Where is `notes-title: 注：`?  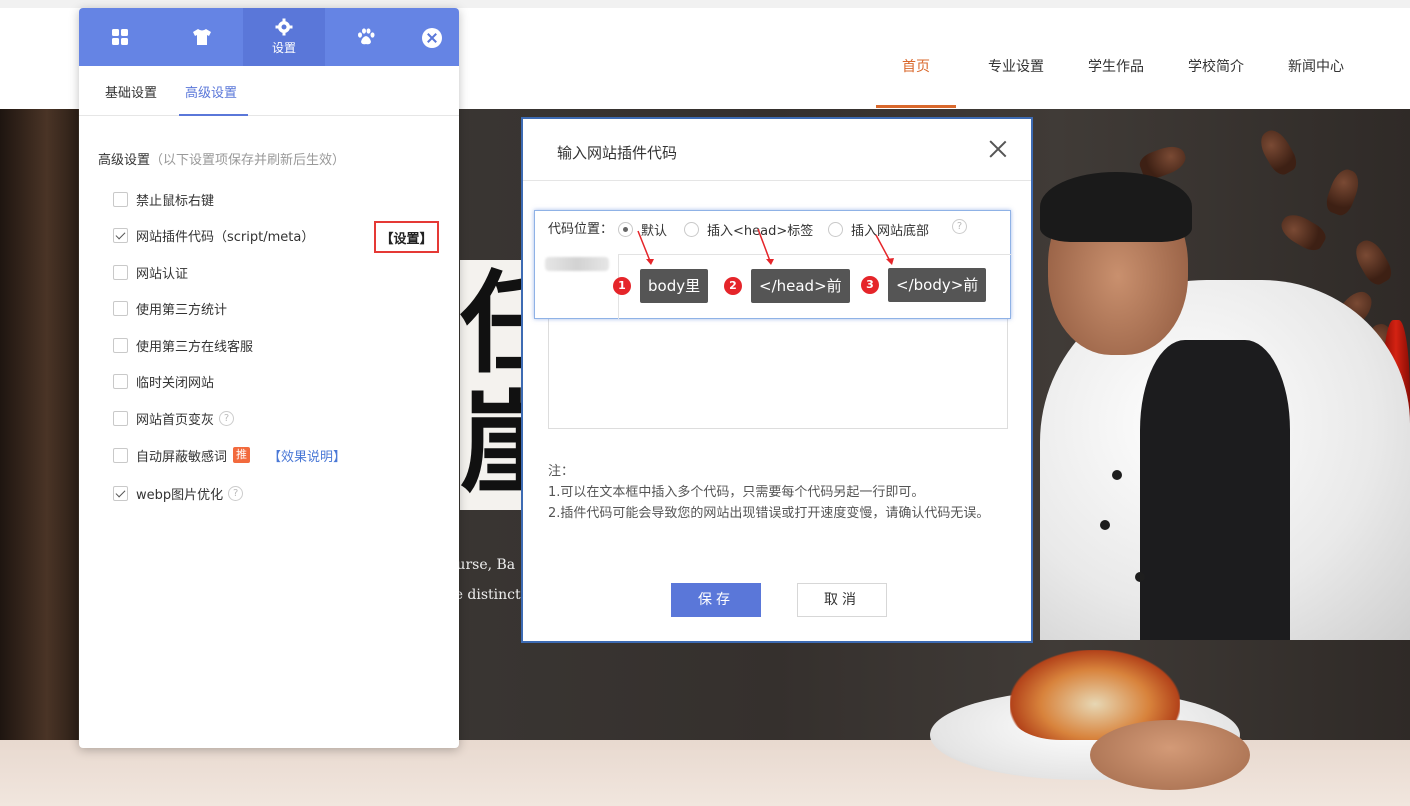 notes-title: 注： is located at coordinates (561, 471).